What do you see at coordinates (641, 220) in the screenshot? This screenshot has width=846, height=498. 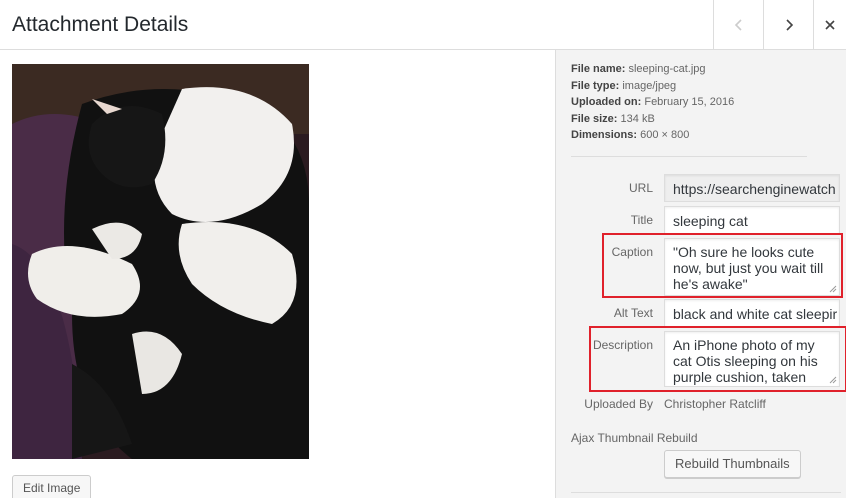 I see `title-label: Title` at bounding box center [641, 220].